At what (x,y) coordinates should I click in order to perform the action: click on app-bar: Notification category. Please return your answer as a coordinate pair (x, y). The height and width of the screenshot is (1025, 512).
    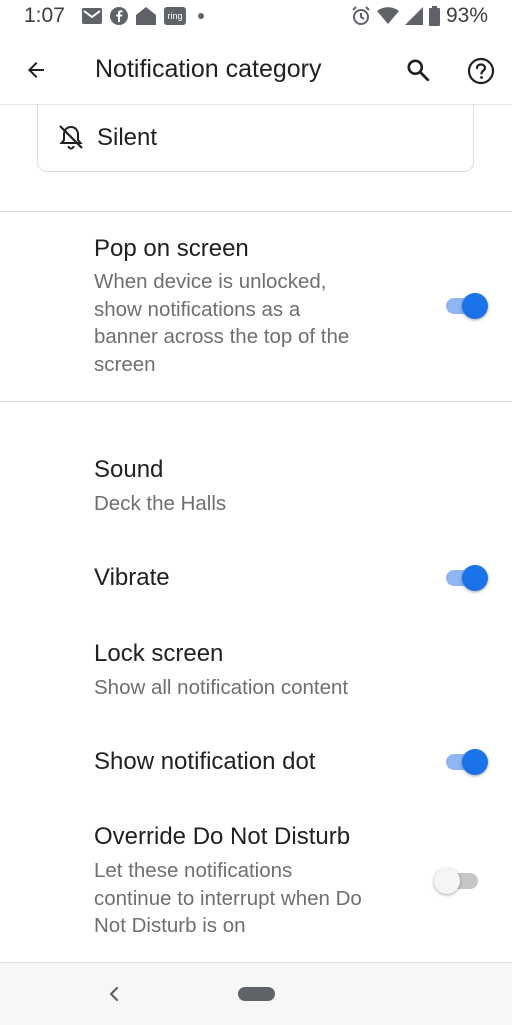
    Looking at the image, I should click on (256, 68).